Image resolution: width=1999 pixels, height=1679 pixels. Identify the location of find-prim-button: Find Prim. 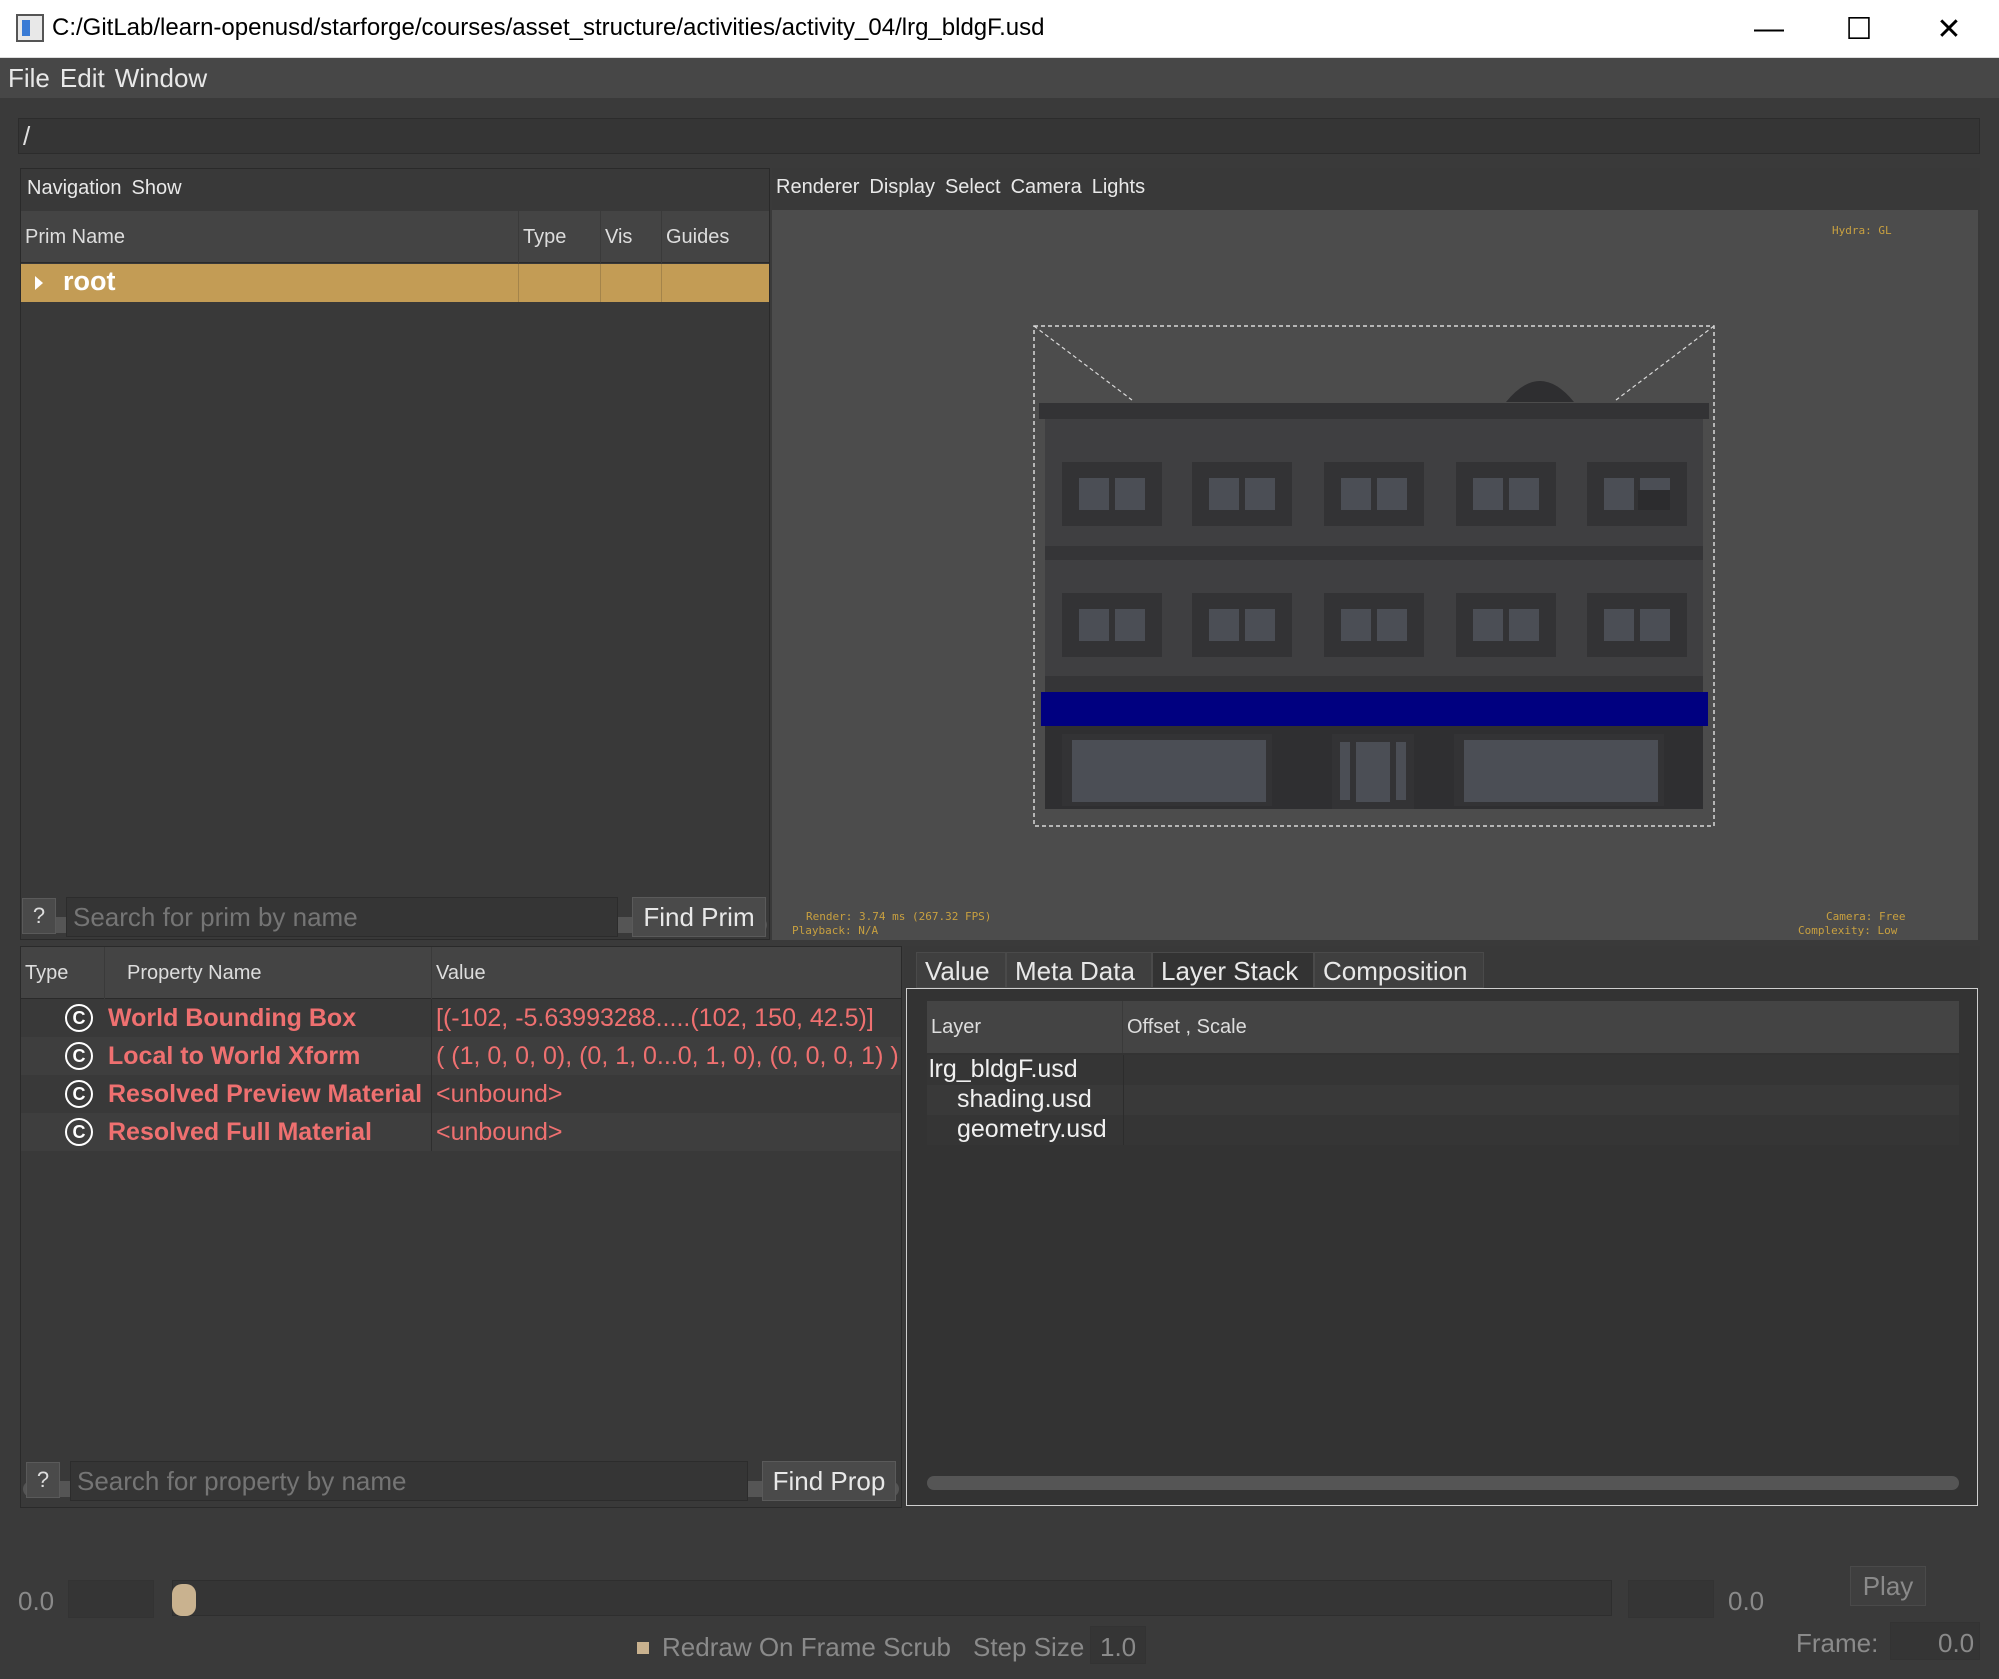
(699, 917).